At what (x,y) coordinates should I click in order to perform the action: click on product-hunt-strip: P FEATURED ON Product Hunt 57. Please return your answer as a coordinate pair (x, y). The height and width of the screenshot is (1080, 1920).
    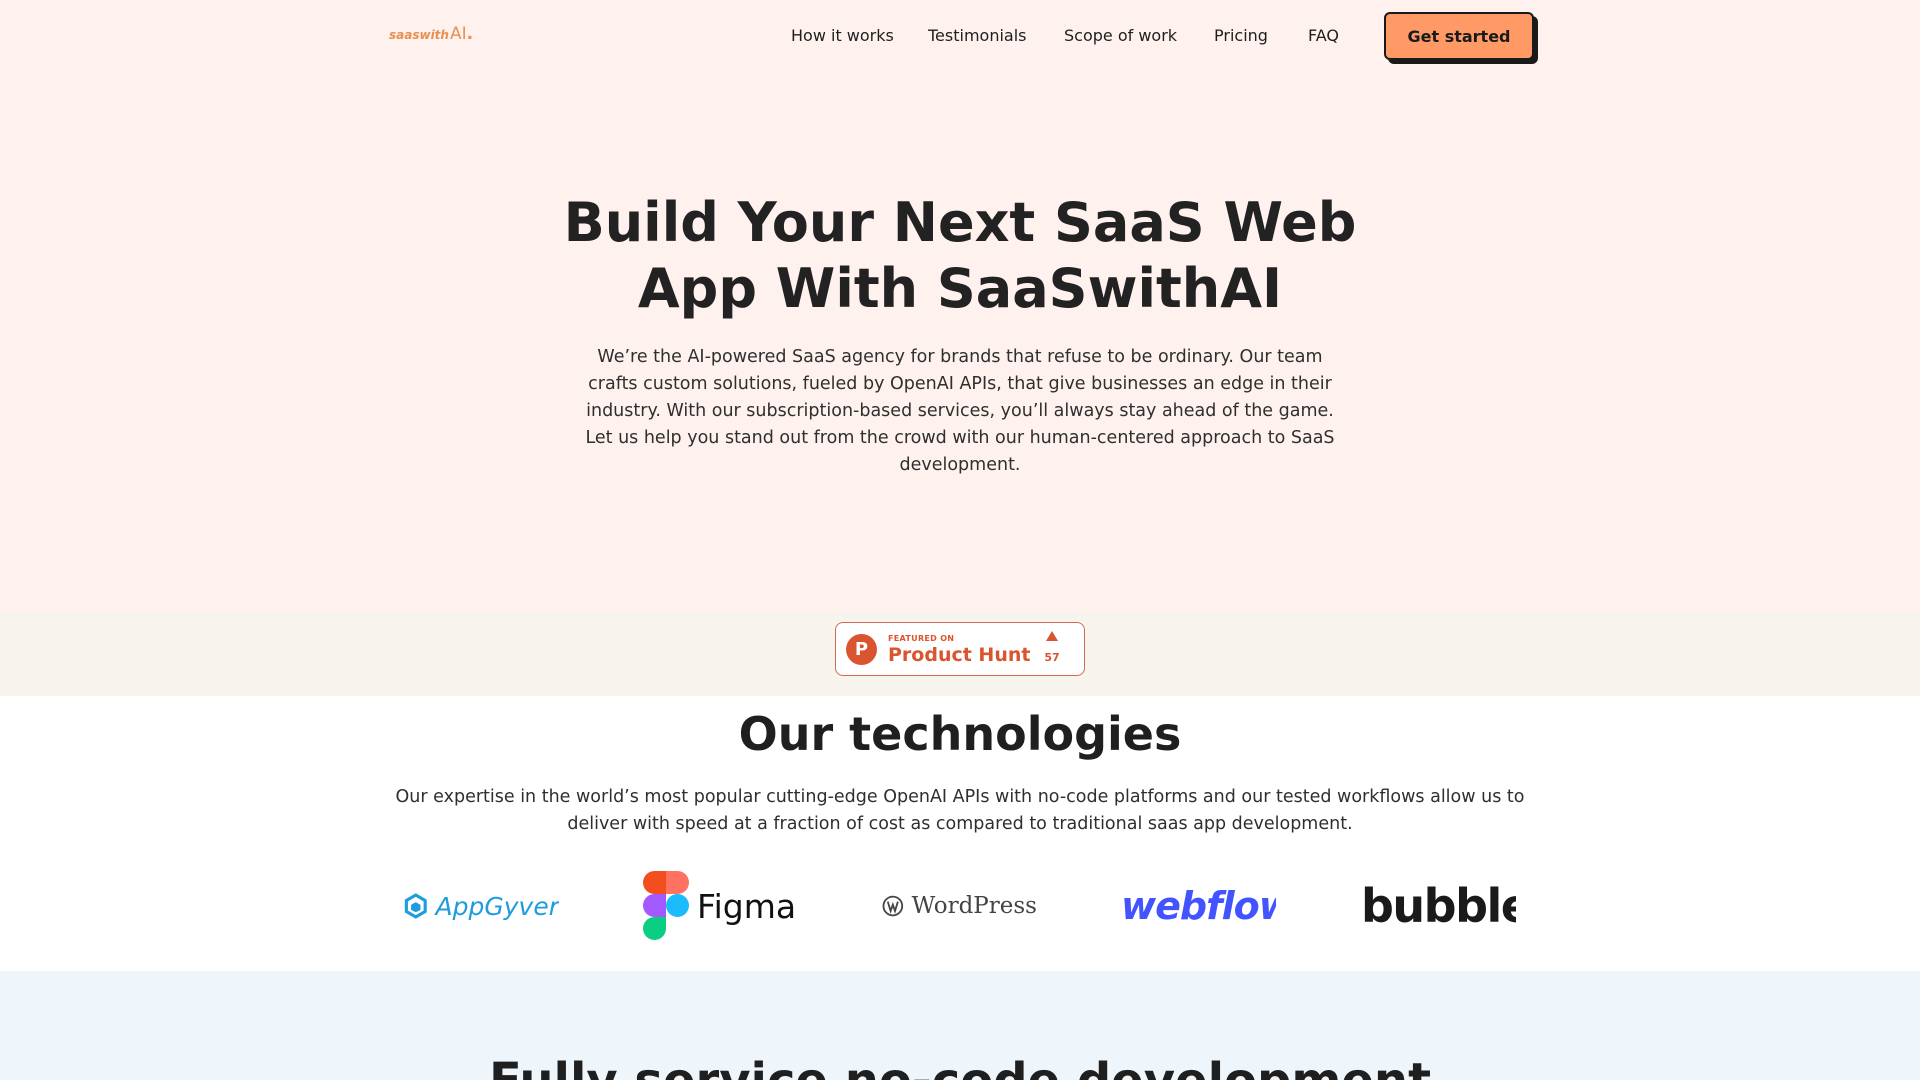
    Looking at the image, I should click on (960, 654).